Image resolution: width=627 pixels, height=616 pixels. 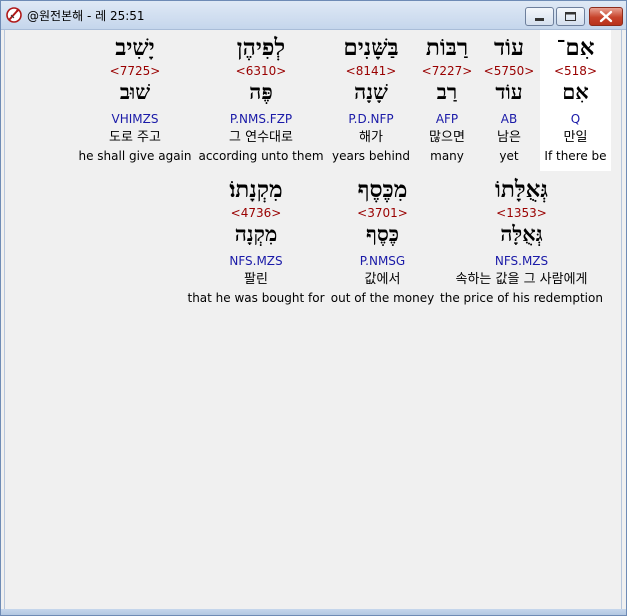 I want to click on hebrew-lemma: רַב, so click(x=447, y=91).